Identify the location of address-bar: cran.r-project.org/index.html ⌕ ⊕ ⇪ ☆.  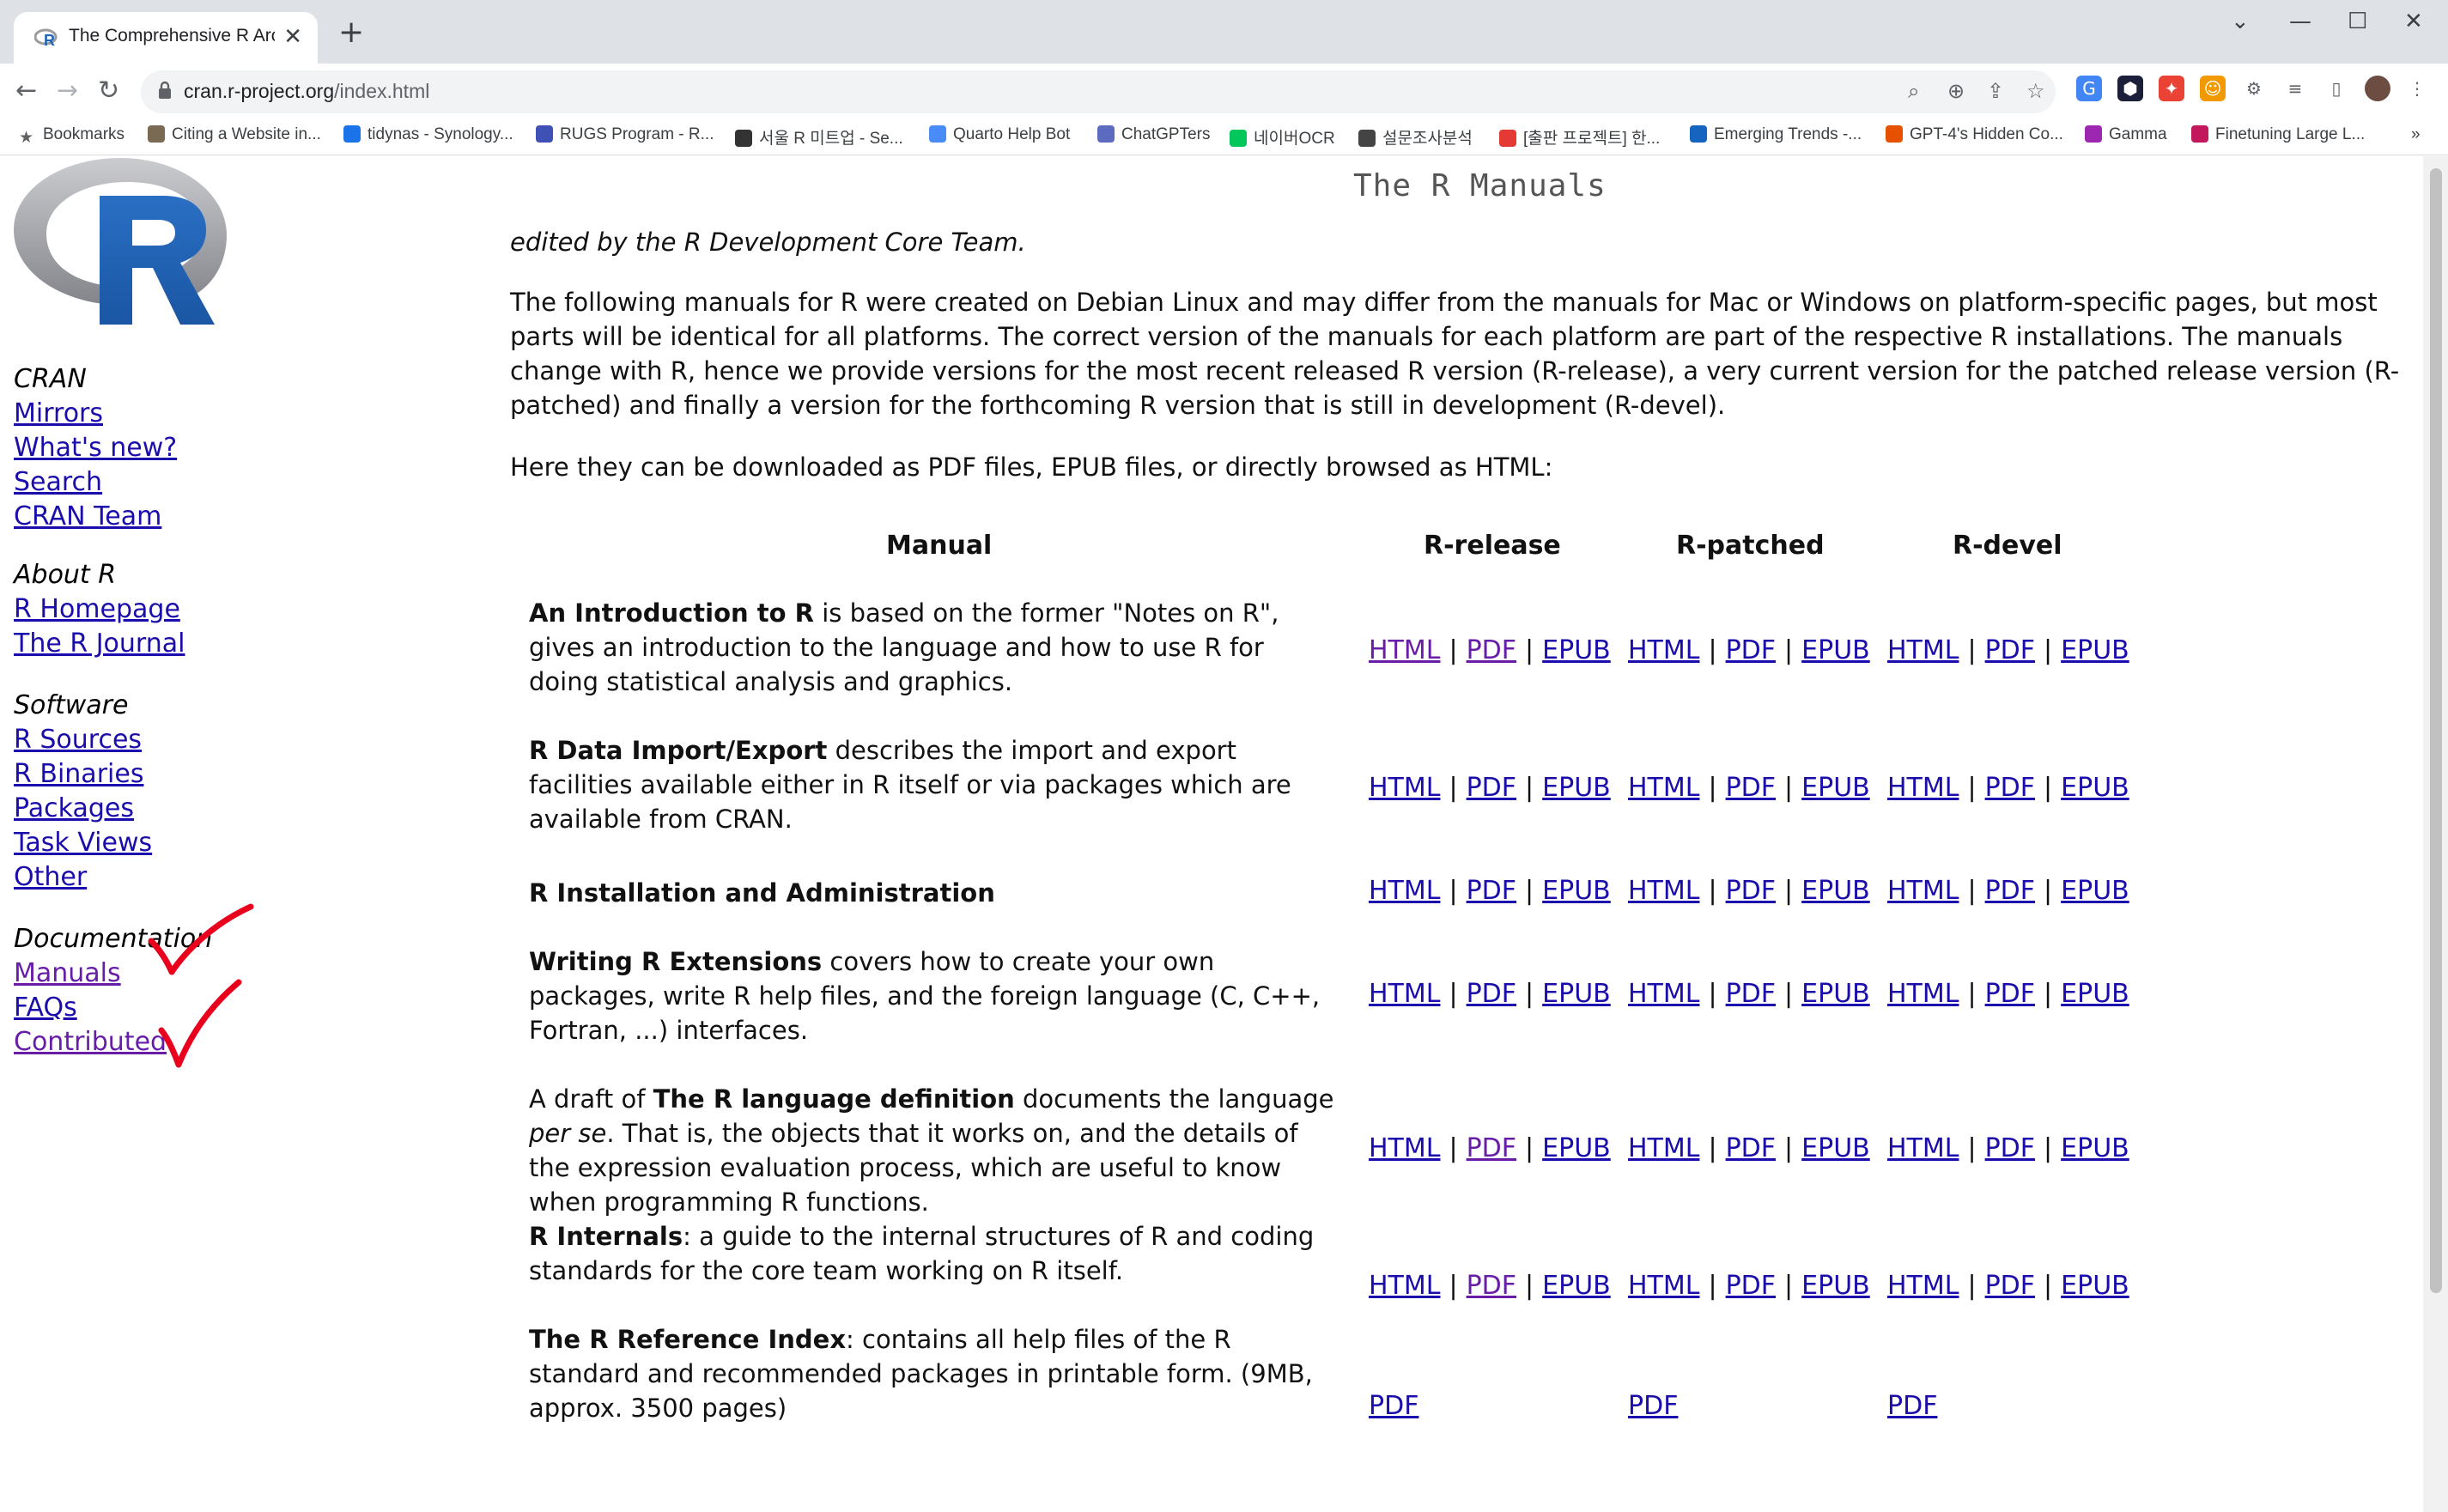
(1099, 92).